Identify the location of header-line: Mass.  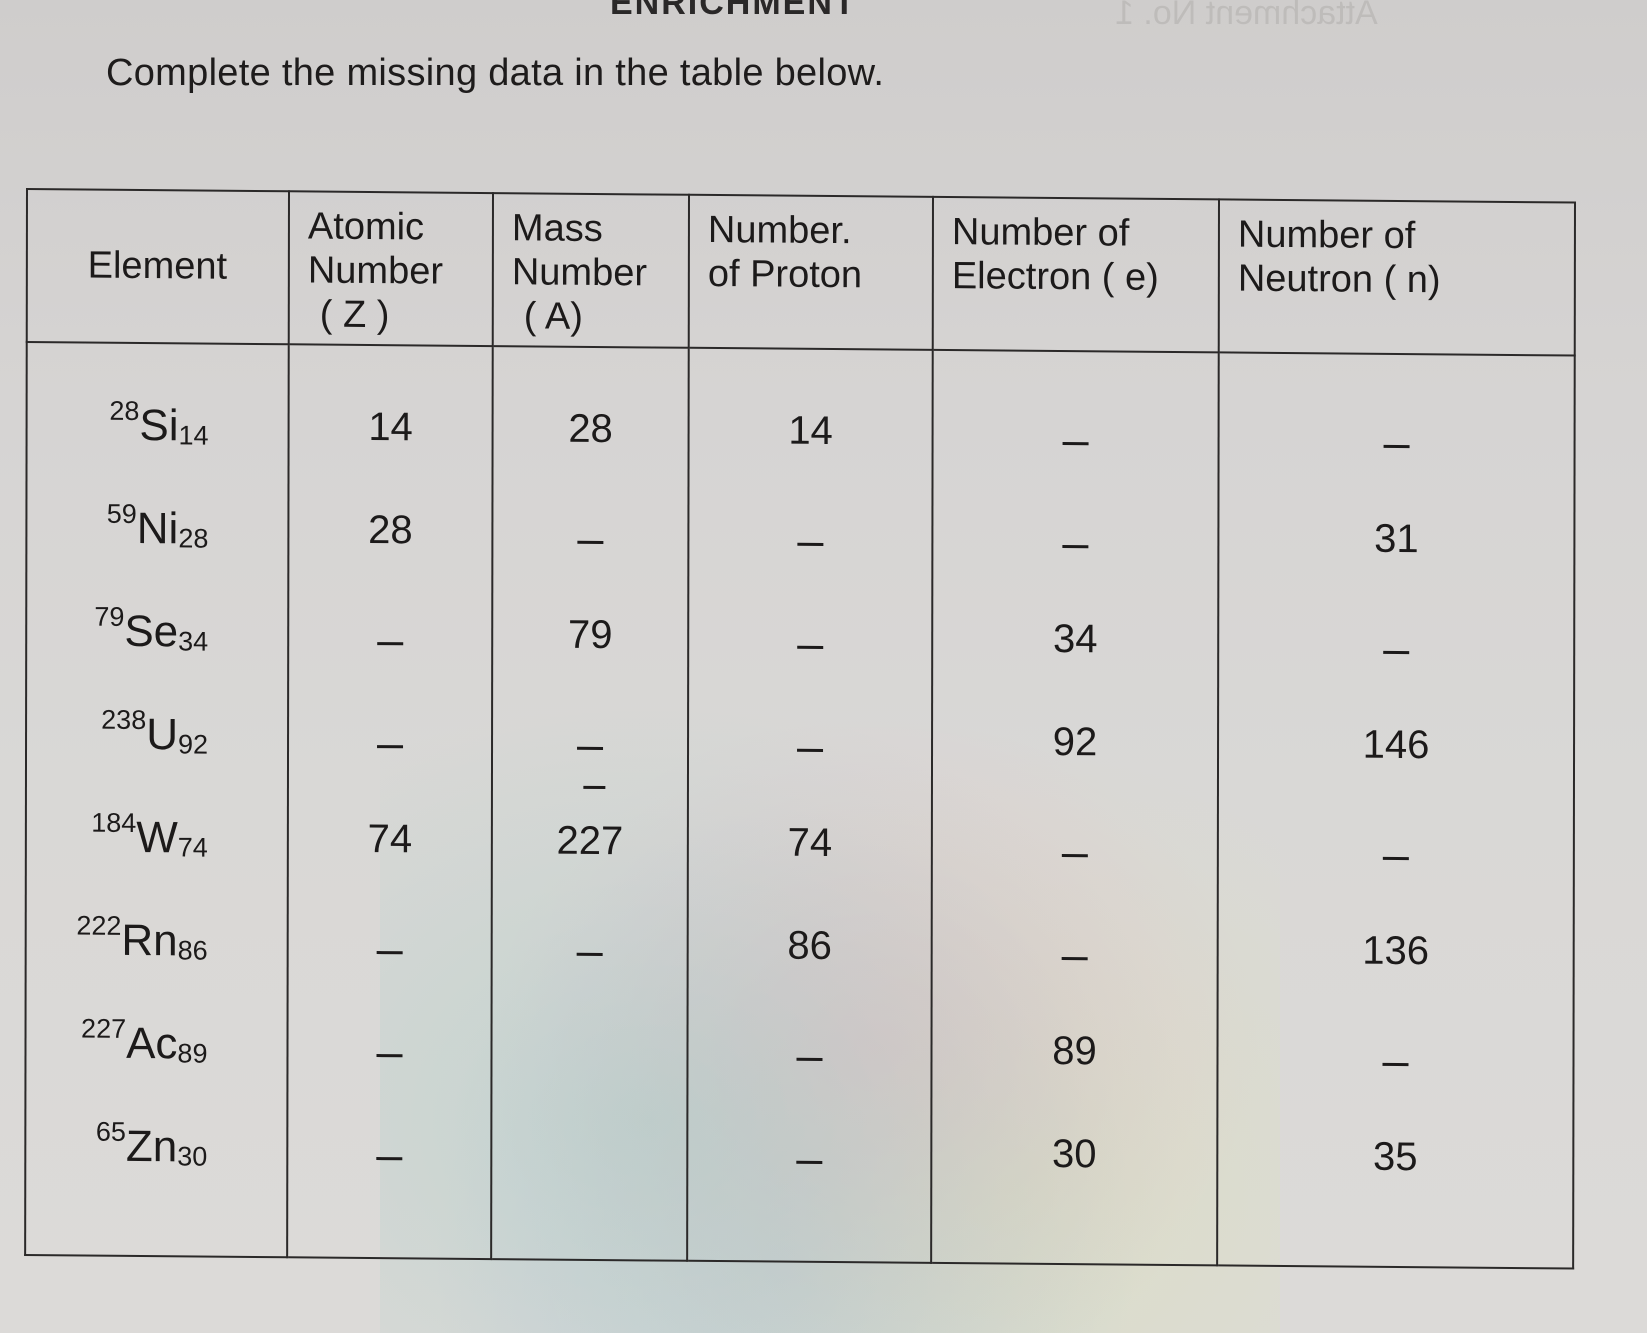
(557, 229).